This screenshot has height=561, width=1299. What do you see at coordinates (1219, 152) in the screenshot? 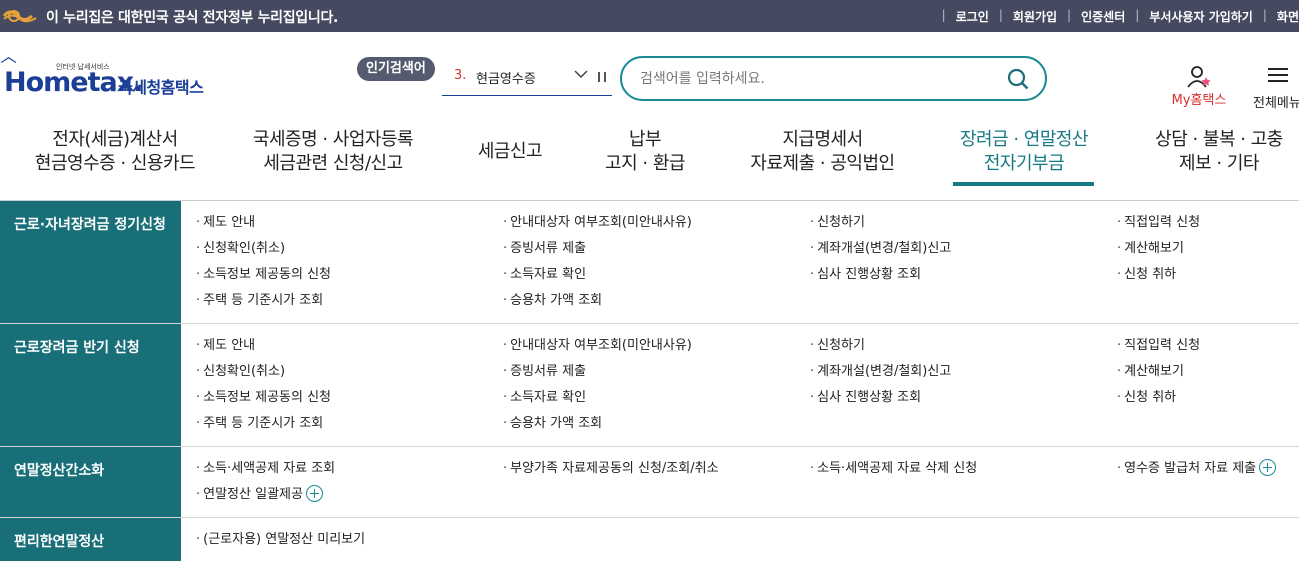
I see `nav-item-consult: 상담 · 불복 · 고충 제보 · 기타` at bounding box center [1219, 152].